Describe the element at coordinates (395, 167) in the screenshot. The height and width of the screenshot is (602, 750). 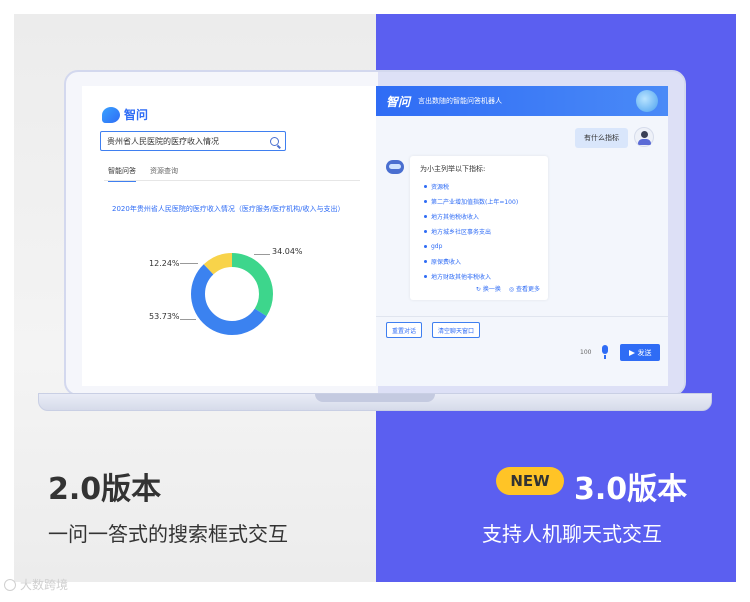
I see `bot-avatar-icon` at that location.